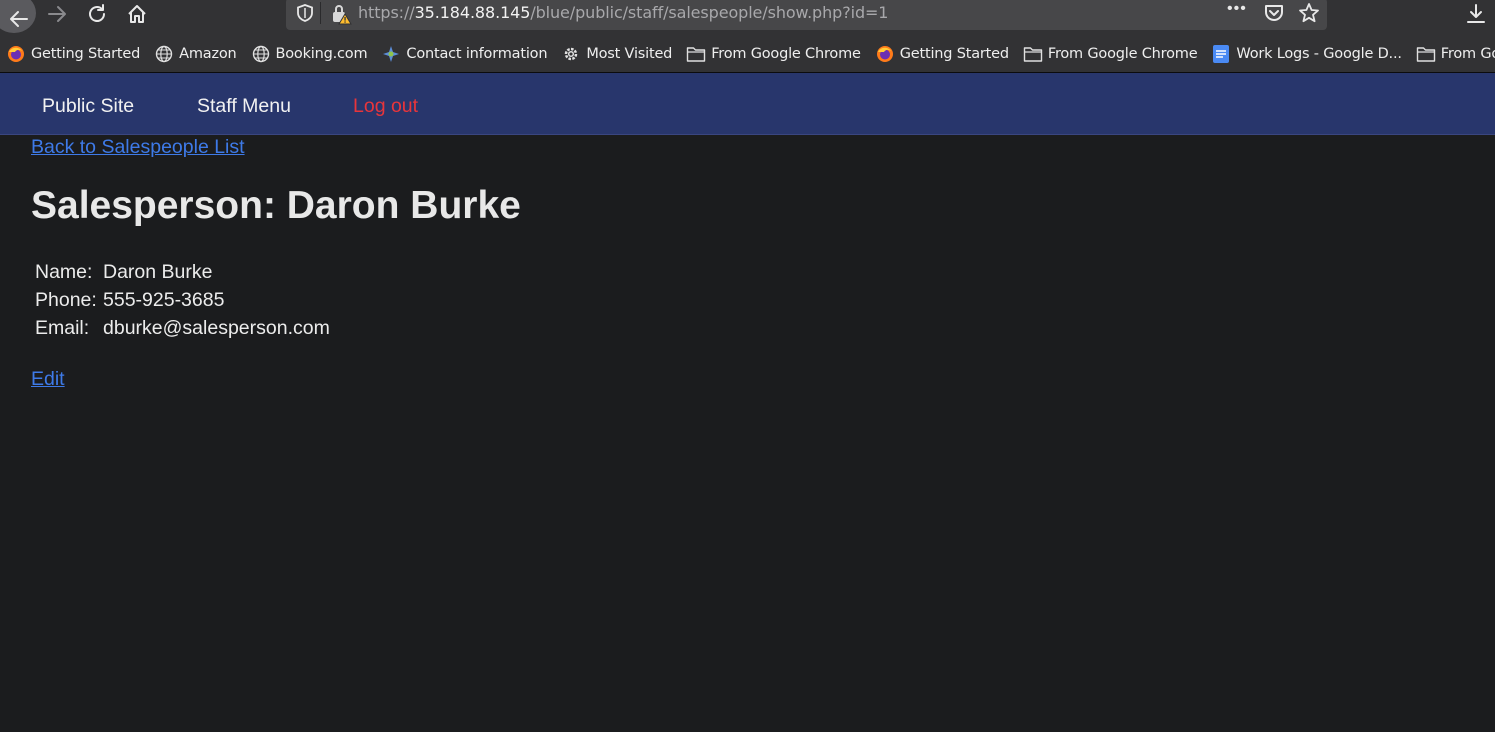 The width and height of the screenshot is (1495, 732). Describe the element at coordinates (138, 147) in the screenshot. I see `back-to-list-link: Back to Salespeople List` at that location.